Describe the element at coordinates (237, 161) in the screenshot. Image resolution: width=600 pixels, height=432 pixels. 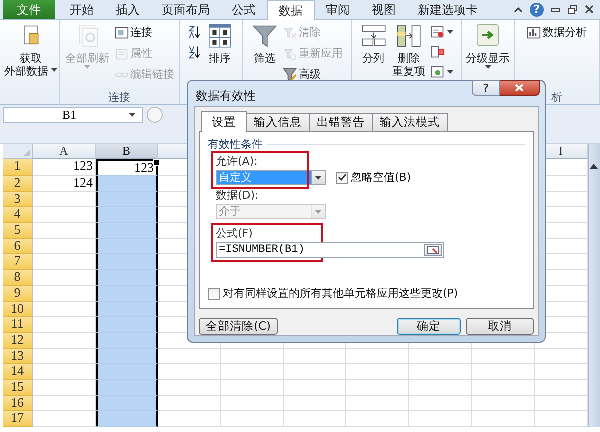
I see `field-label: 允许(A):` at that location.